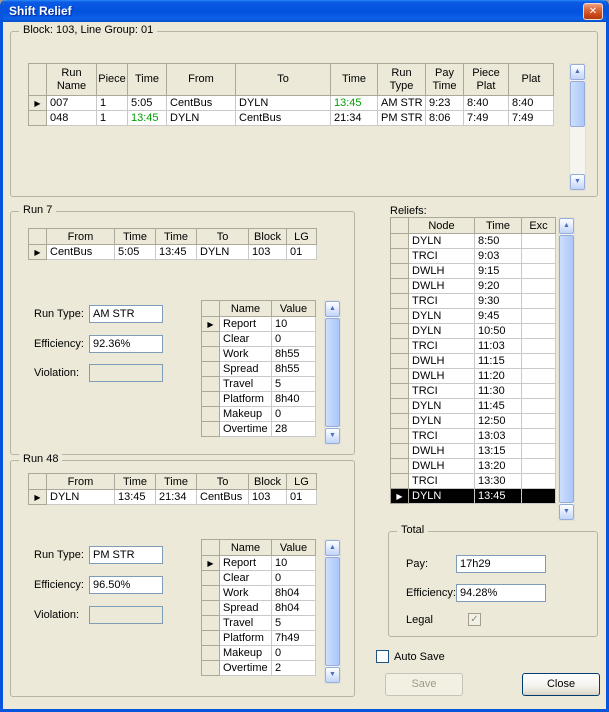 The height and width of the screenshot is (712, 609). I want to click on auto-save-checkbox, so click(382, 656).